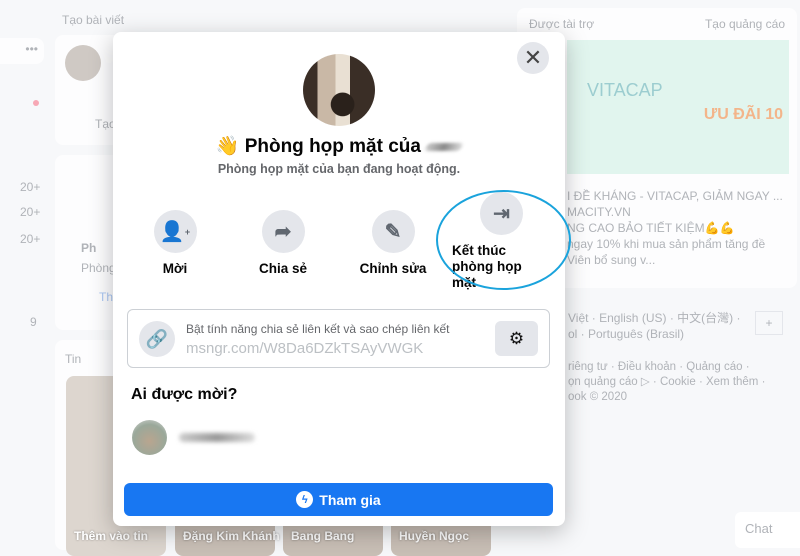 The width and height of the screenshot is (800, 556). I want to click on title-text: Phòng họp mặt của, so click(332, 146).